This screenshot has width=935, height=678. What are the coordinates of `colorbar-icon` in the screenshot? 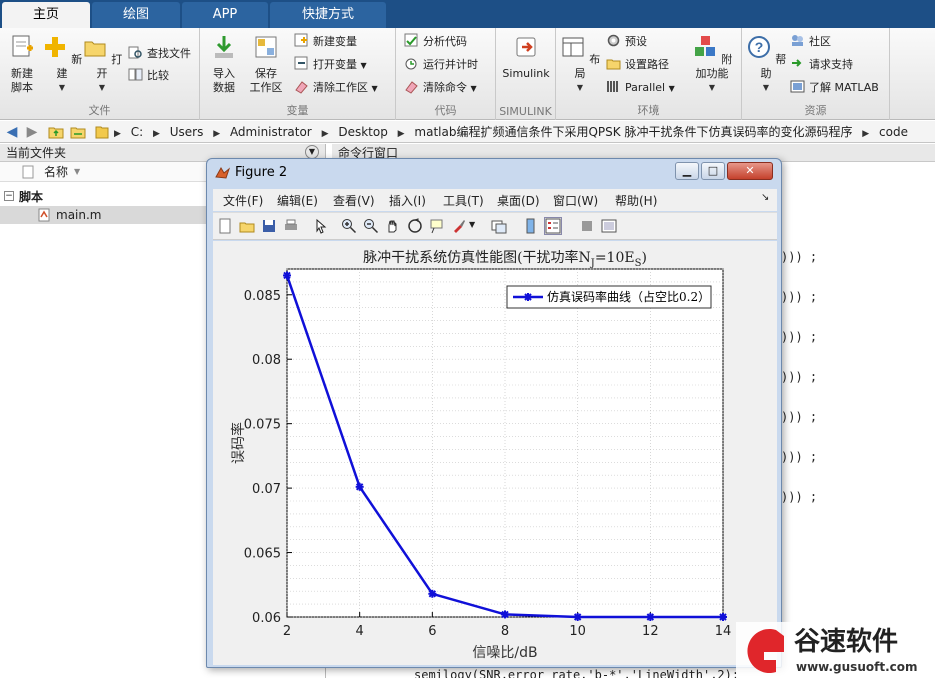 It's located at (531, 226).